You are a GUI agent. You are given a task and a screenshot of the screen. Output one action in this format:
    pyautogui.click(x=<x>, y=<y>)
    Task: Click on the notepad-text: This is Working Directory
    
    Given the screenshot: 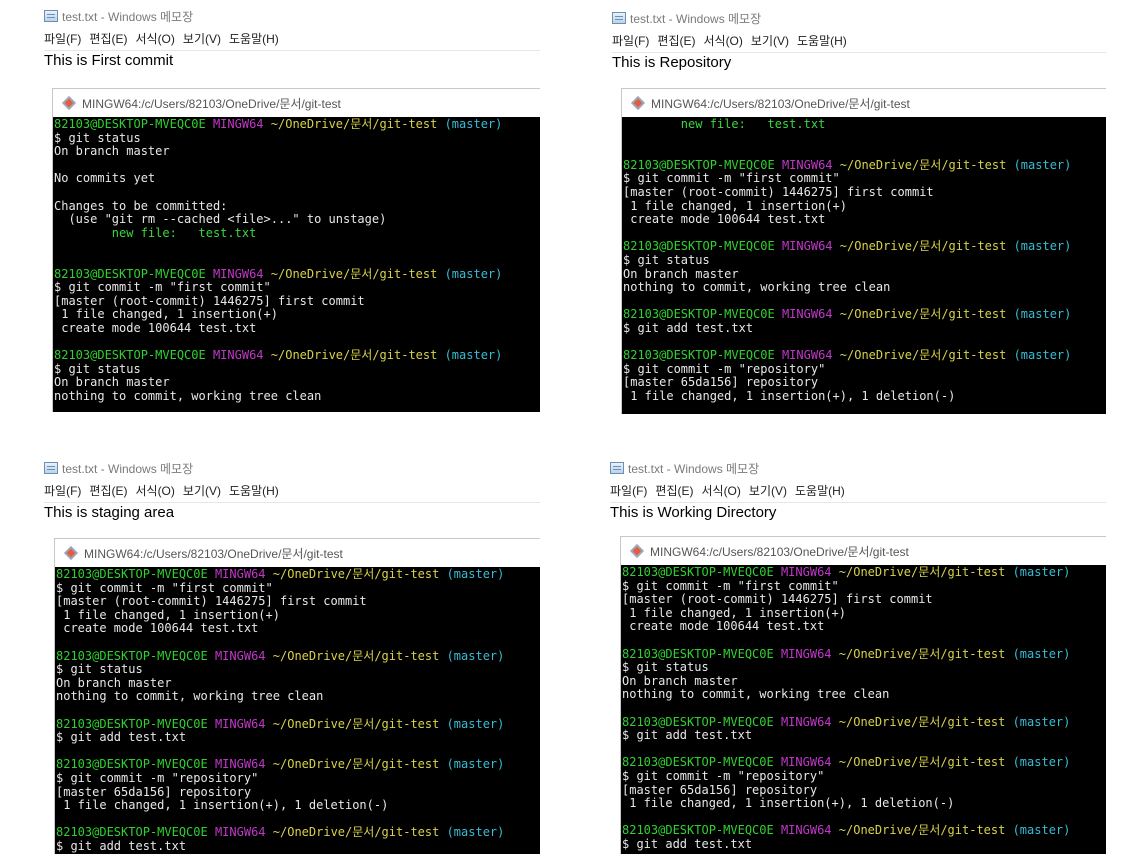 What is the action you would take?
    pyautogui.click(x=693, y=512)
    